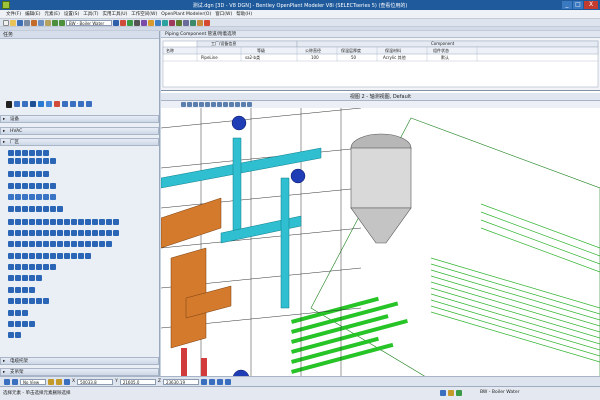 This screenshot has height=400, width=600. I want to click on place-shape-icon, so click(25, 104).